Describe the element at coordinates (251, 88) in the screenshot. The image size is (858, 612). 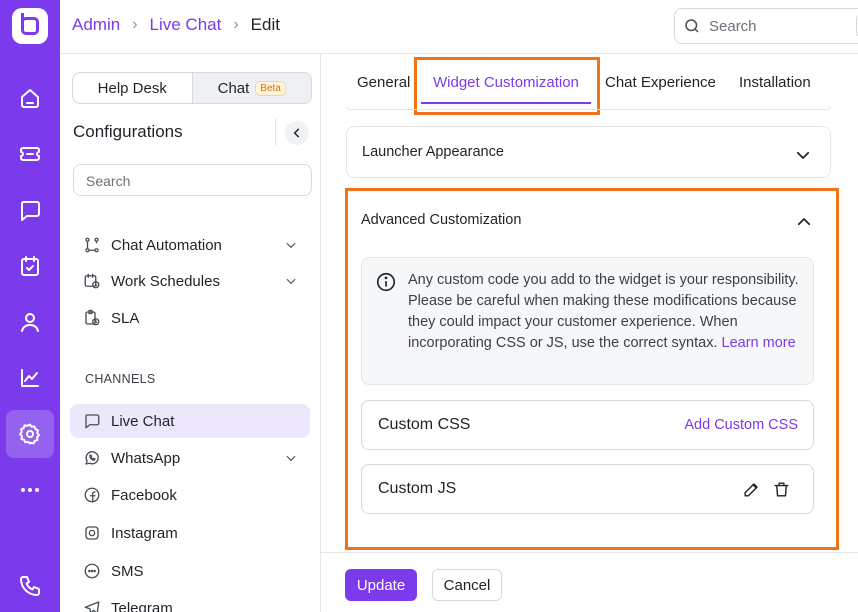
I see `toggle-chat: Chat Beta` at that location.